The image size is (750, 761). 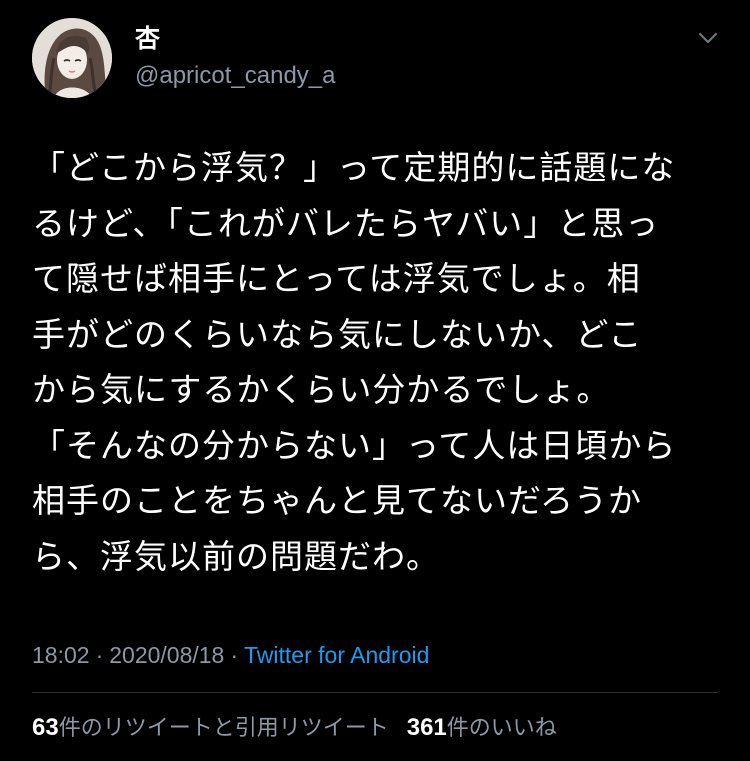 I want to click on tweet-text-line: から気にするかくらい分かるでしょ。, so click(x=321, y=389).